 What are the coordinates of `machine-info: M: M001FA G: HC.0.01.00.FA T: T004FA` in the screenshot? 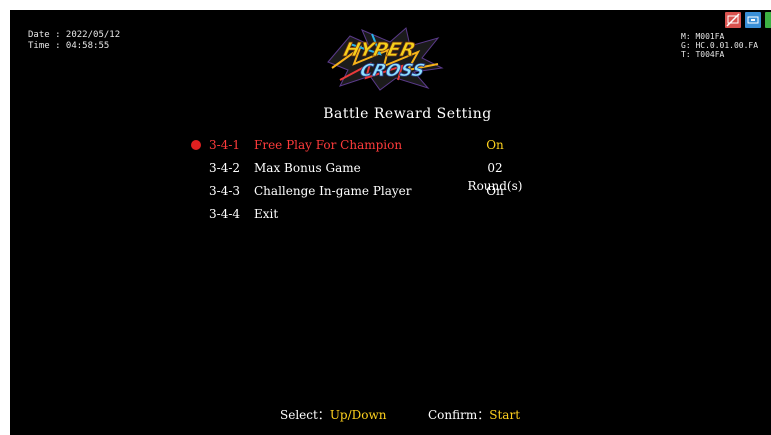 It's located at (719, 45).